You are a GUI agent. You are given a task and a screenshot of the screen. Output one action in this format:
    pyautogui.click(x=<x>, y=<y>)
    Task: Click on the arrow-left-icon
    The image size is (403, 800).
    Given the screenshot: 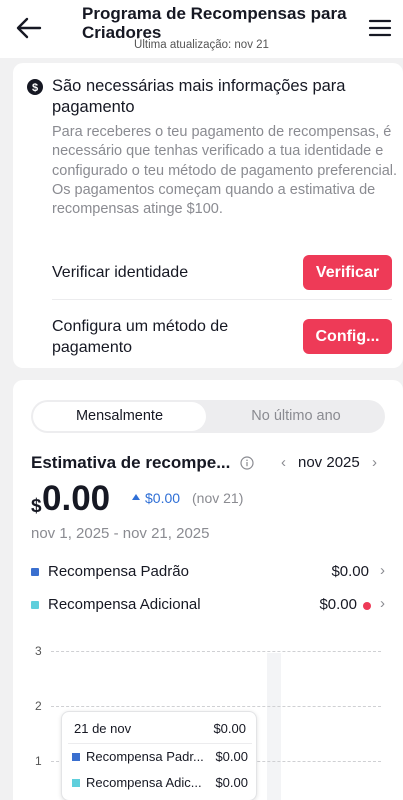 What is the action you would take?
    pyautogui.click(x=29, y=28)
    